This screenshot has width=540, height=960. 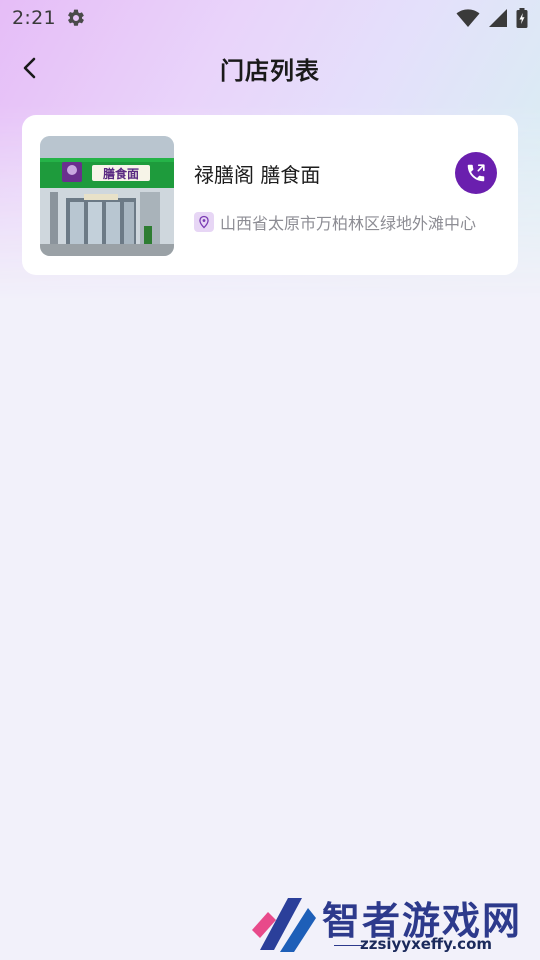 I want to click on call-button, so click(x=476, y=173).